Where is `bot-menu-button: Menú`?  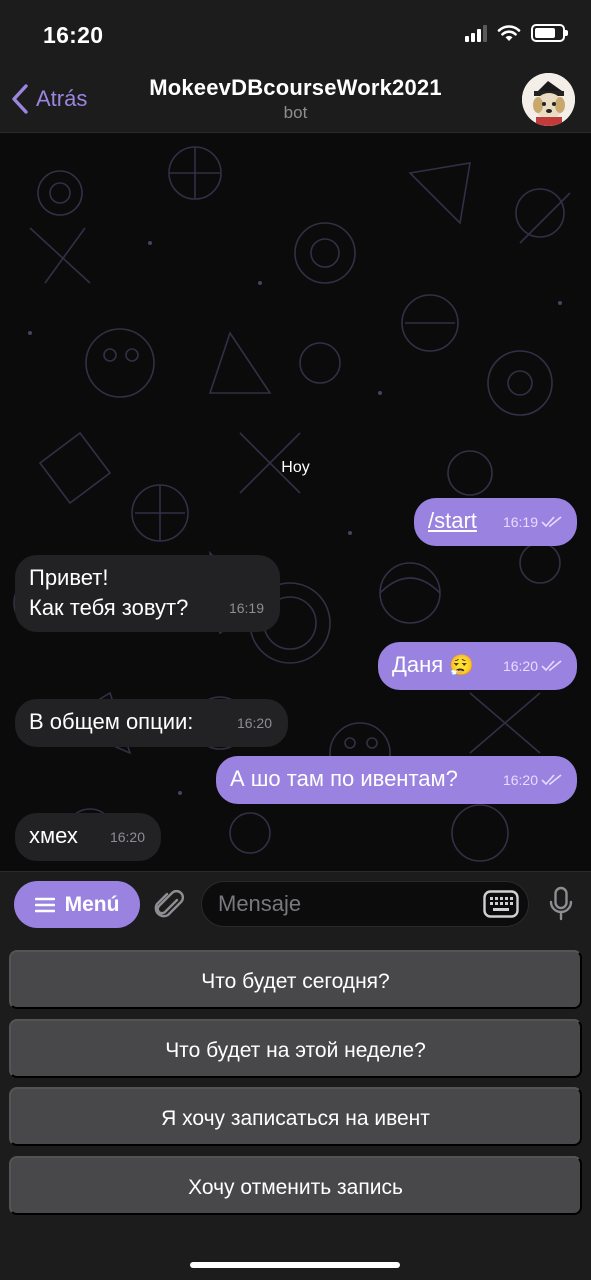
bot-menu-button: Menú is located at coordinates (77, 904).